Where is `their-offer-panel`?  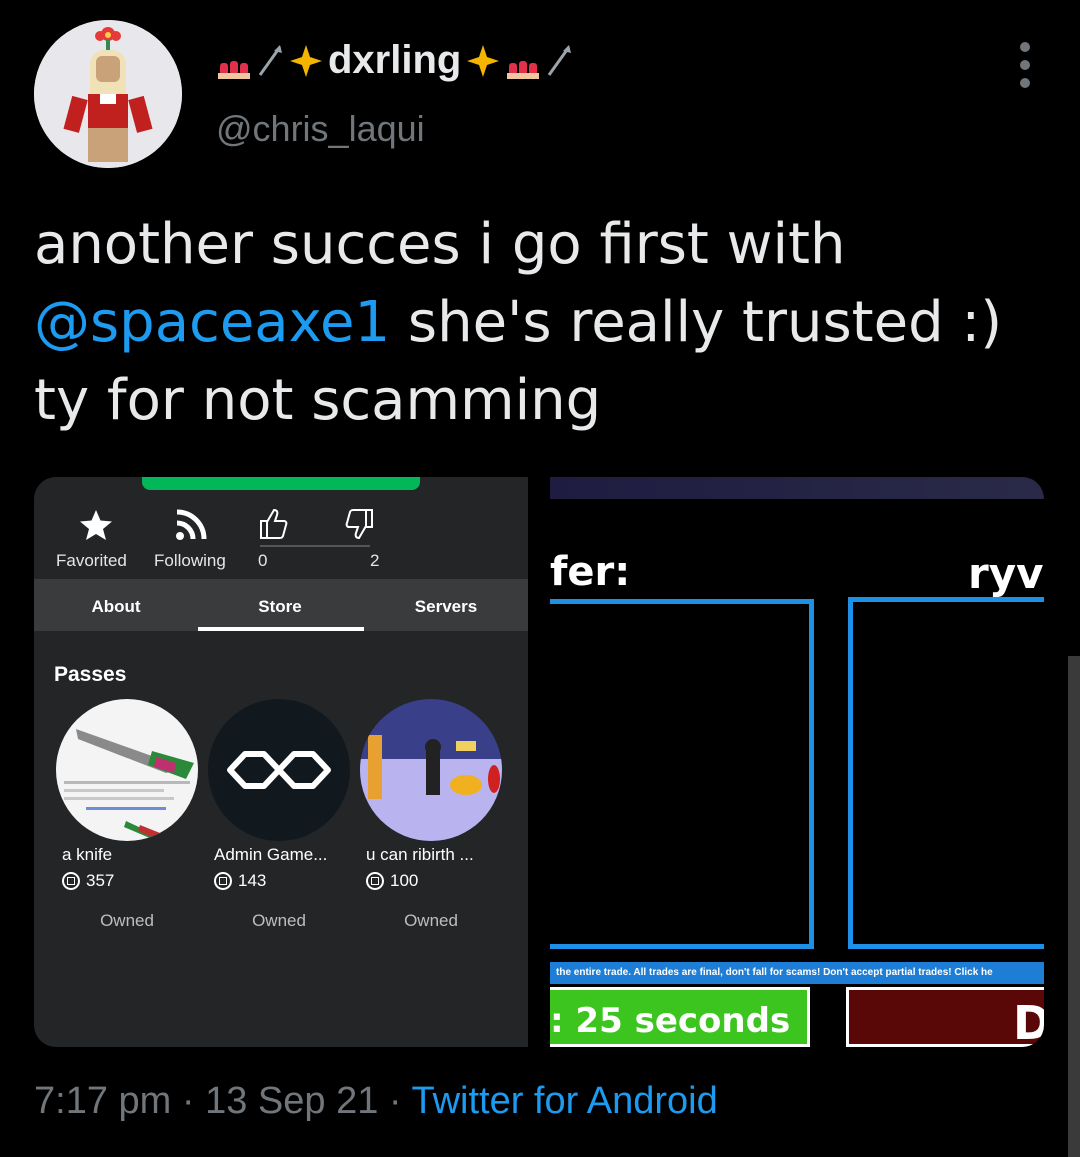 their-offer-panel is located at coordinates (946, 773).